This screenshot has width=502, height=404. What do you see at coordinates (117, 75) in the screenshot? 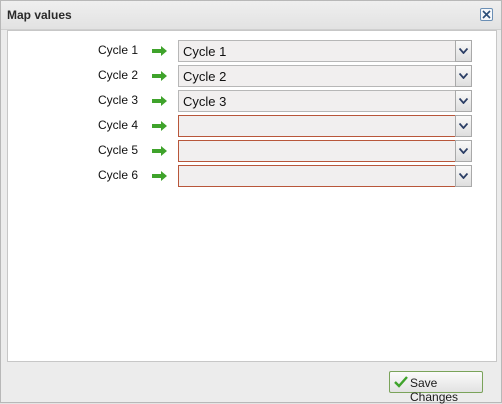
I see `source-value-label: Cycle 2` at bounding box center [117, 75].